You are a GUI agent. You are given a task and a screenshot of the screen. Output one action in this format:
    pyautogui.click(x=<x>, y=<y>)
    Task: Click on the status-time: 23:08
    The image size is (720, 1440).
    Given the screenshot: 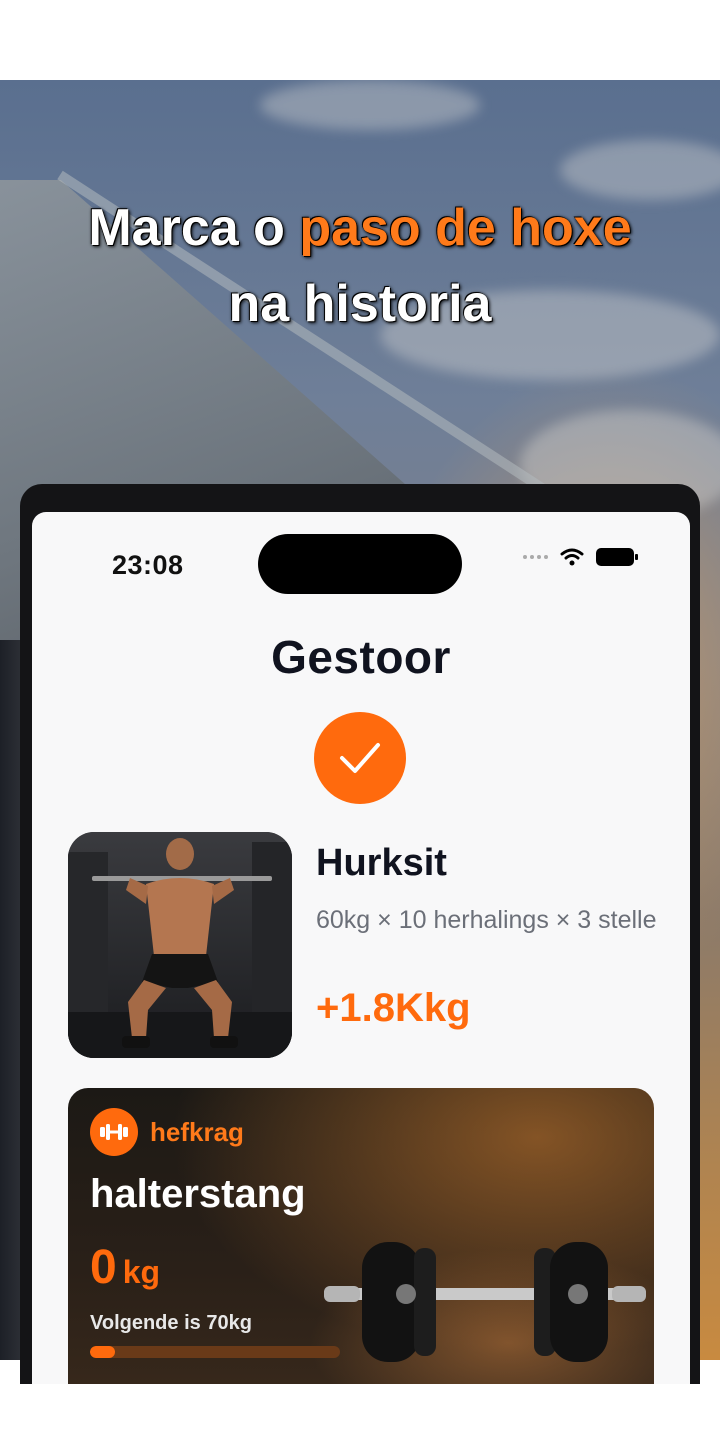 What is the action you would take?
    pyautogui.click(x=148, y=565)
    